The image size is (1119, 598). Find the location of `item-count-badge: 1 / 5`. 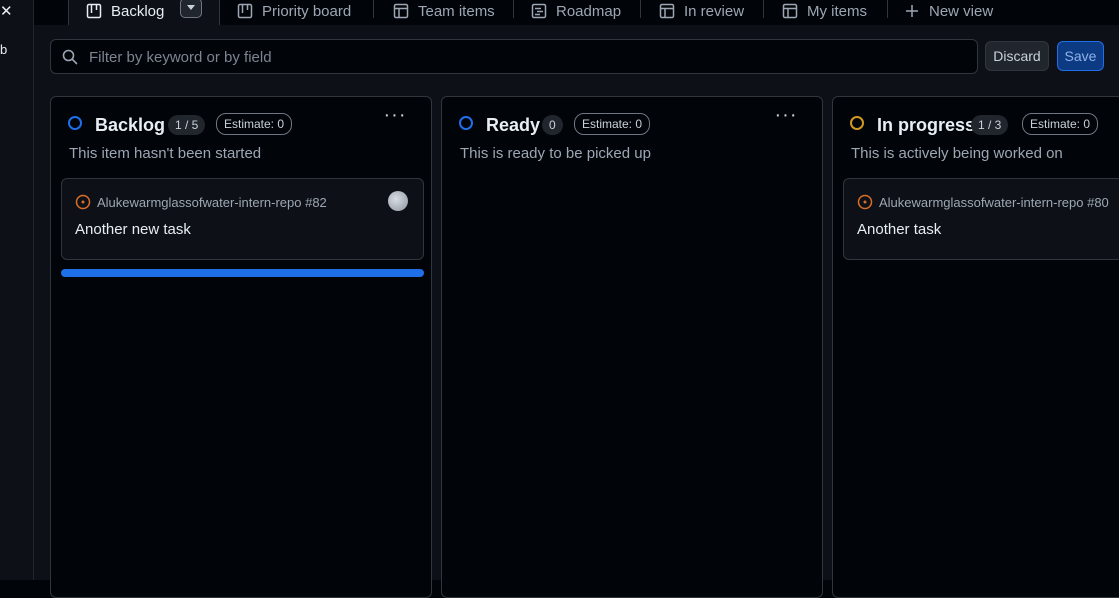

item-count-badge: 1 / 5 is located at coordinates (187, 125).